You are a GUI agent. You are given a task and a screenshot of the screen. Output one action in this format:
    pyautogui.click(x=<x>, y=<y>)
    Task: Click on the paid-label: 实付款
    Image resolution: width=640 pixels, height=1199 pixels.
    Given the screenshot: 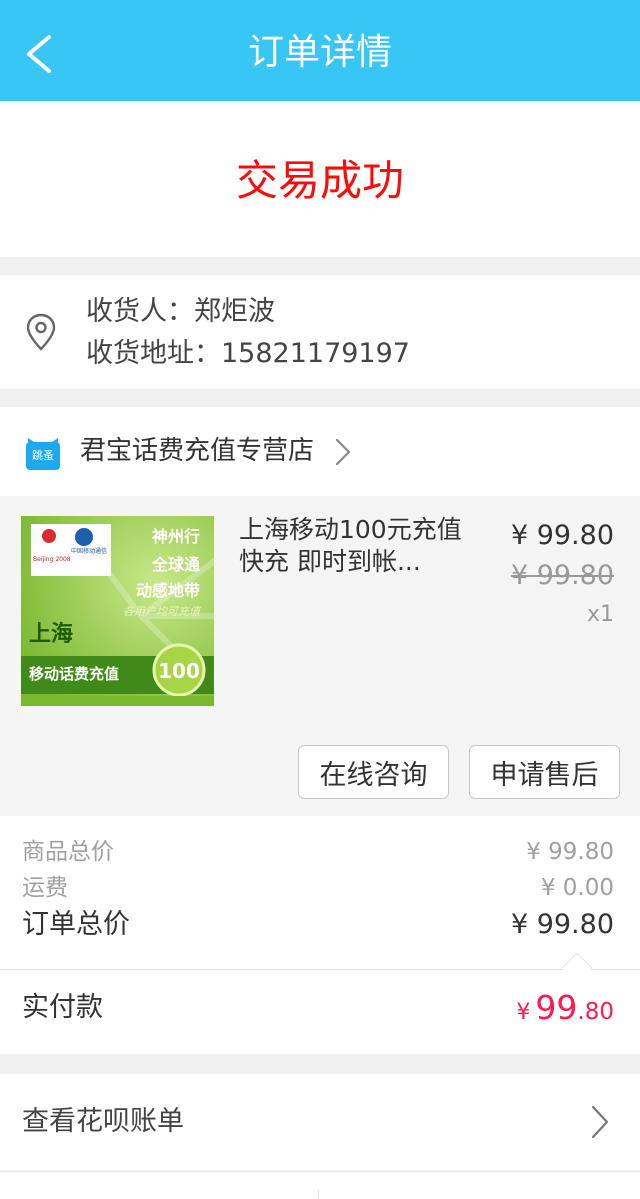 What is the action you would take?
    pyautogui.click(x=62, y=1007)
    